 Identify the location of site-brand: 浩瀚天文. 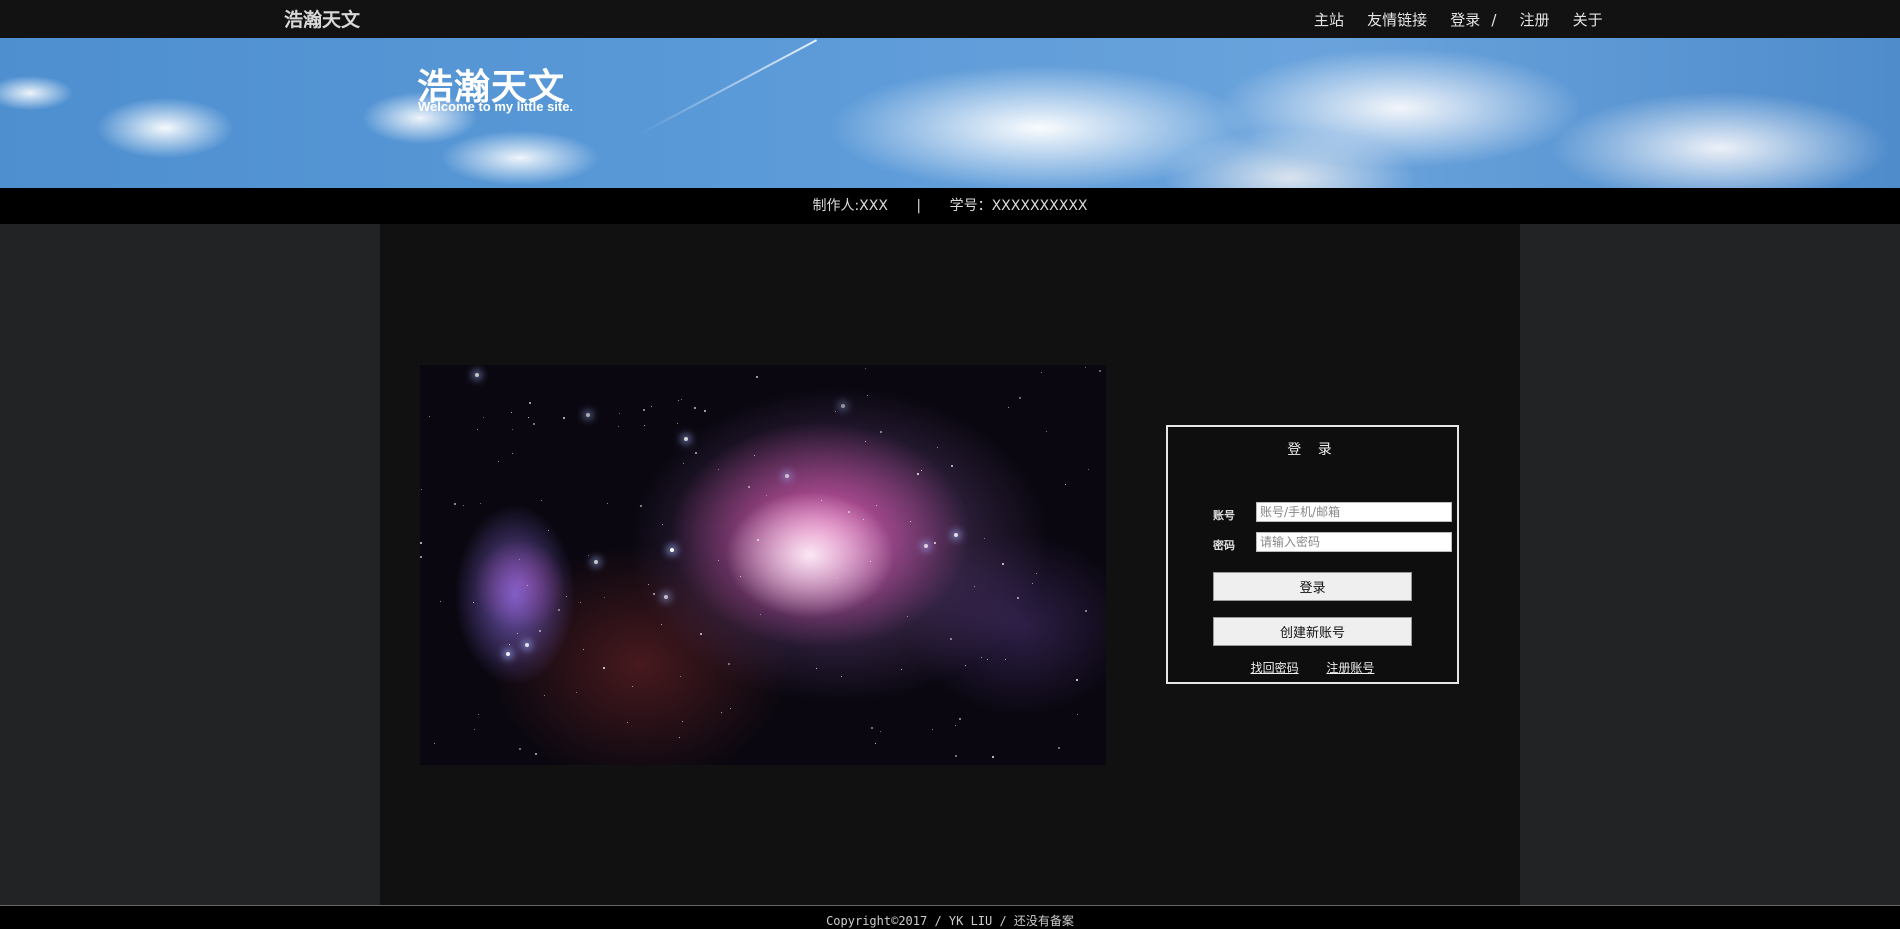
(322, 18).